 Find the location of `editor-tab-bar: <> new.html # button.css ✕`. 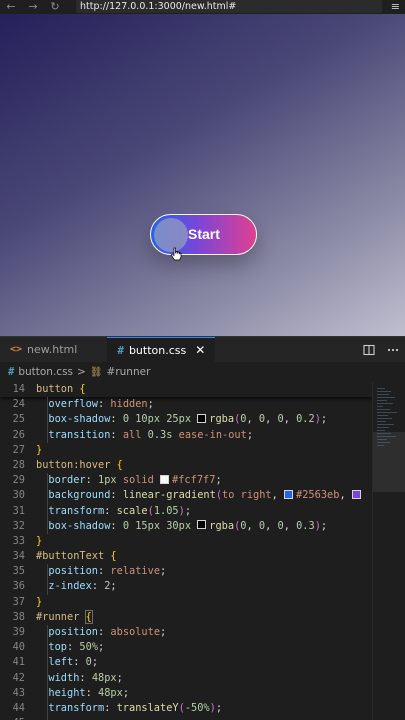

editor-tab-bar: <> new.html # button.css ✕ is located at coordinates (202, 349).